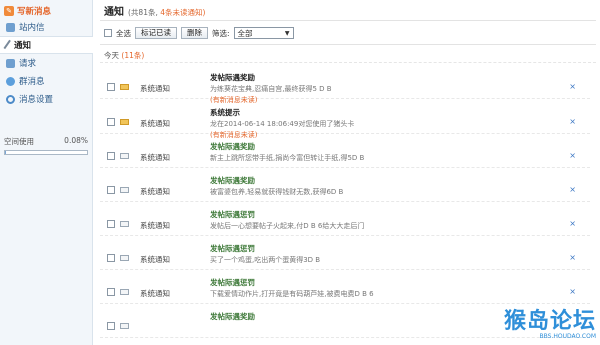 The height and width of the screenshot is (345, 600). What do you see at coordinates (32, 28) in the screenshot?
I see `sidebar-item-label: 站内信` at bounding box center [32, 28].